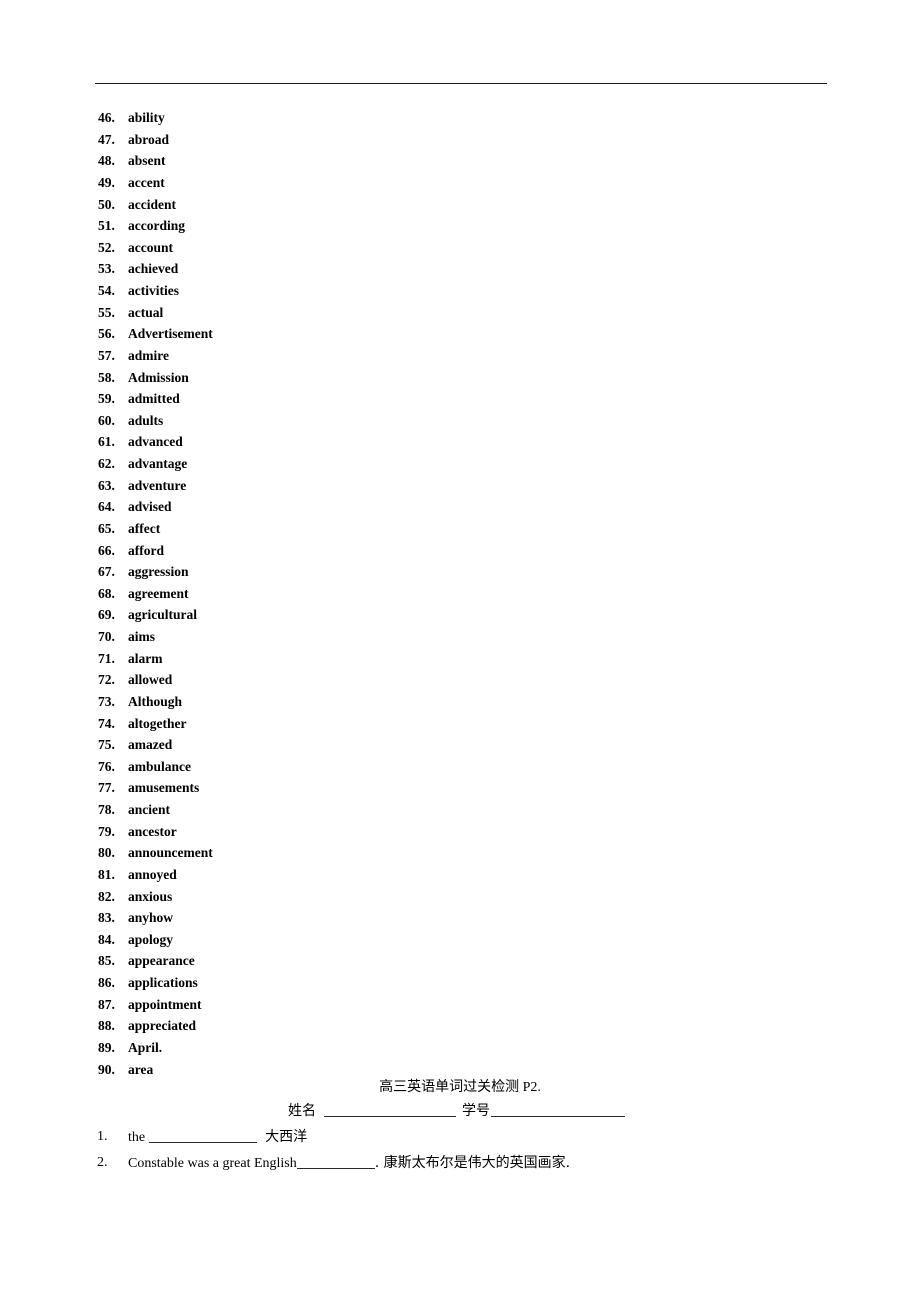  Describe the element at coordinates (460, 1070) in the screenshot. I see `list-item: 90. area` at that location.